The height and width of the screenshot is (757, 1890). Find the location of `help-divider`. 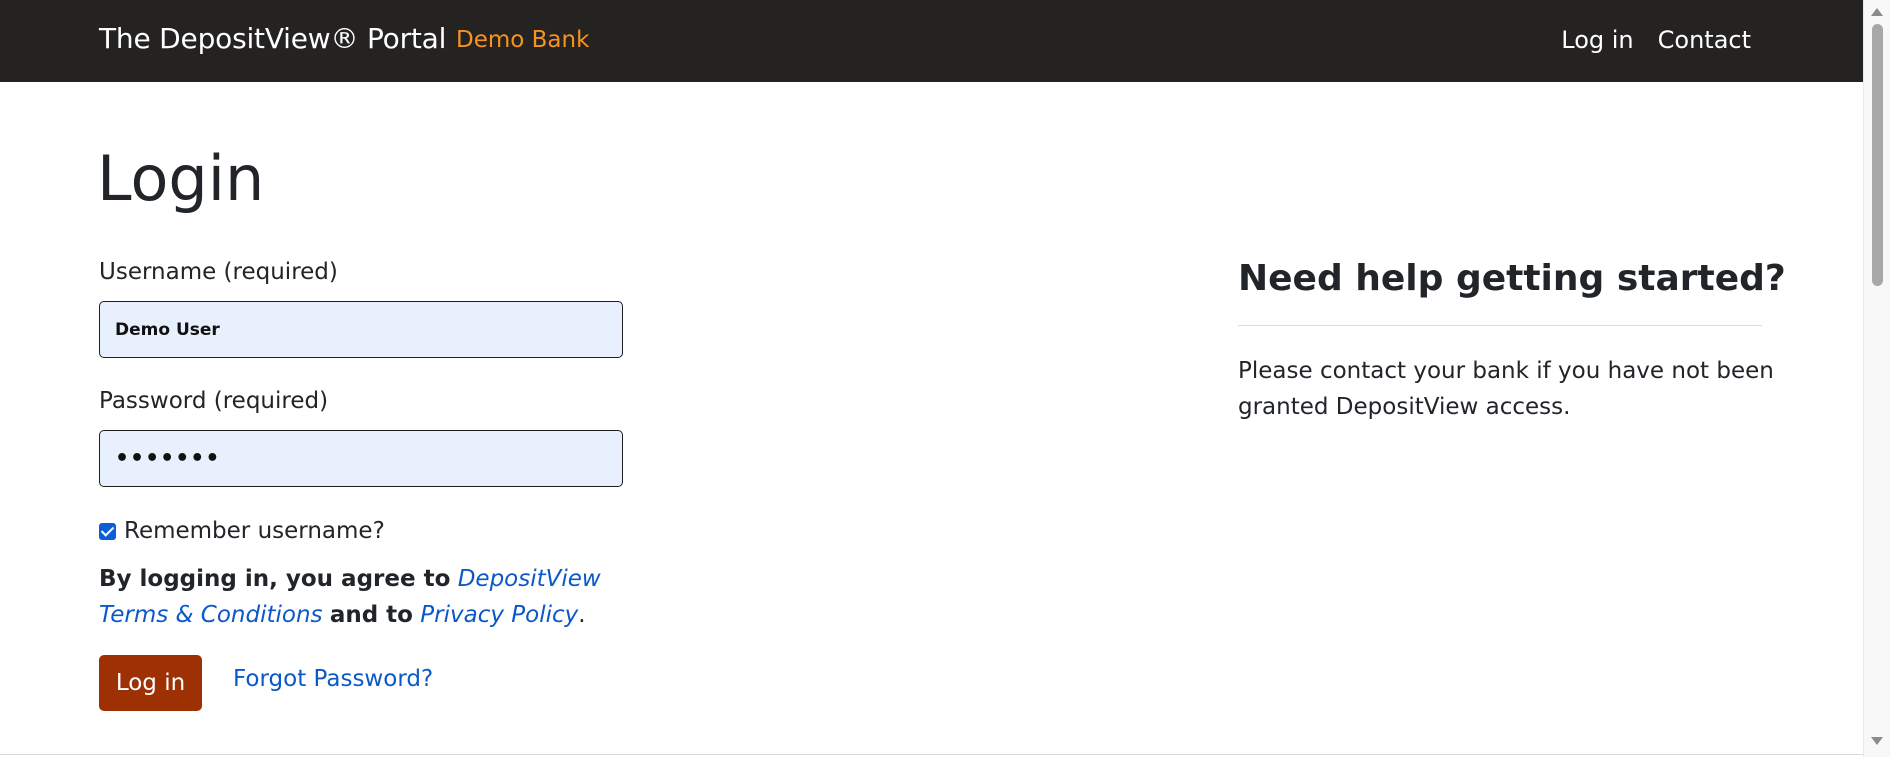

help-divider is located at coordinates (1500, 325).